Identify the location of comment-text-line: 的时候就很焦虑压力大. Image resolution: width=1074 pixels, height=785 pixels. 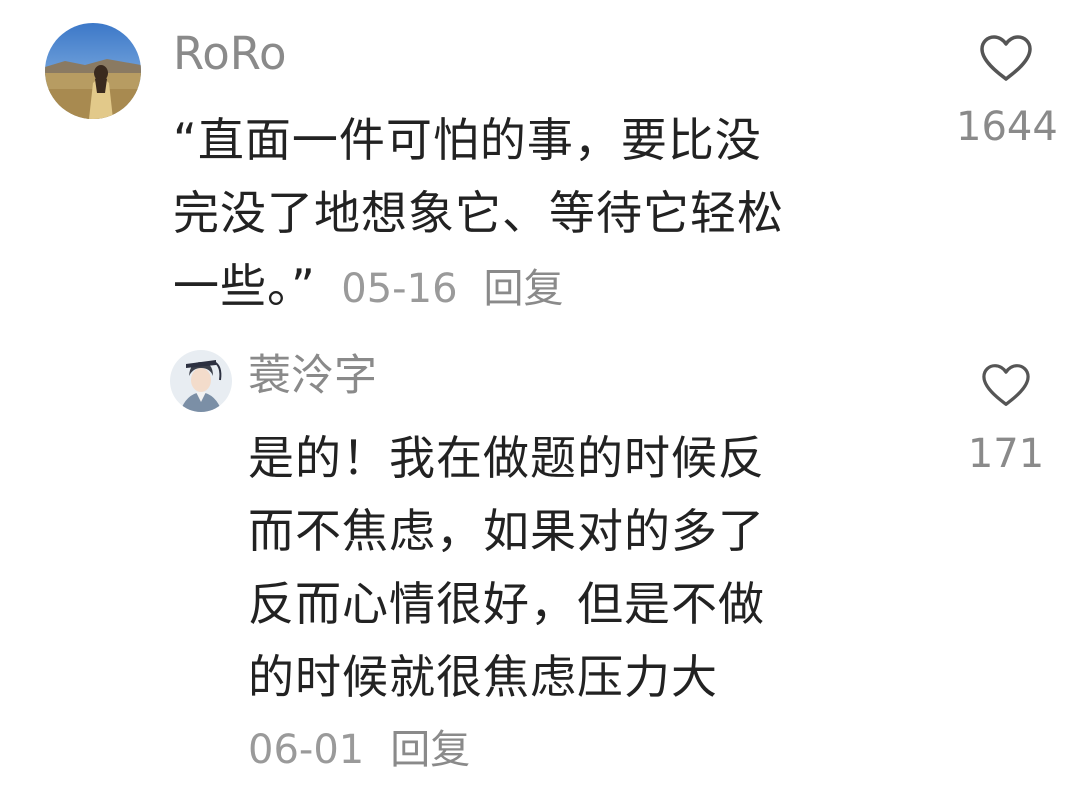
(483, 677).